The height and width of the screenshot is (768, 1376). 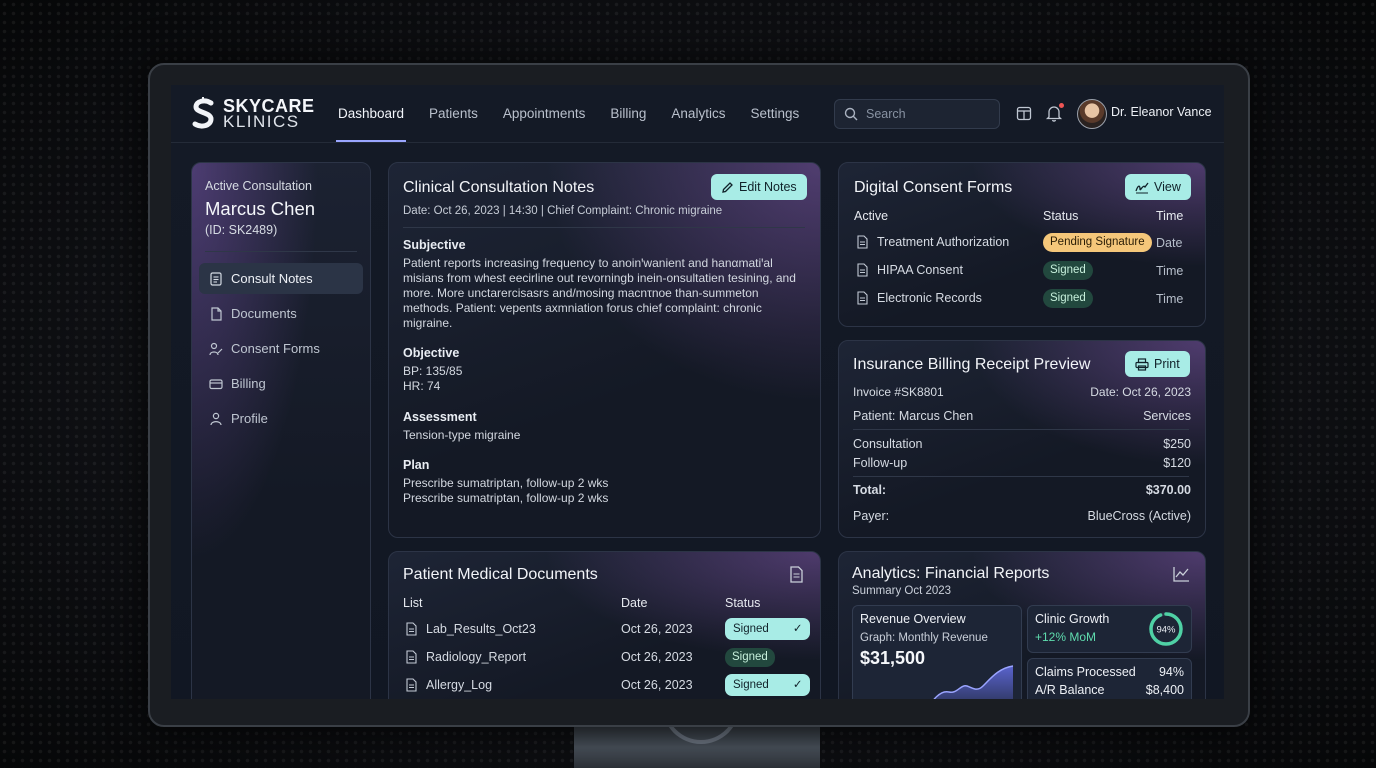 I want to click on sidebar-item-billing: Billing, so click(x=281, y=383).